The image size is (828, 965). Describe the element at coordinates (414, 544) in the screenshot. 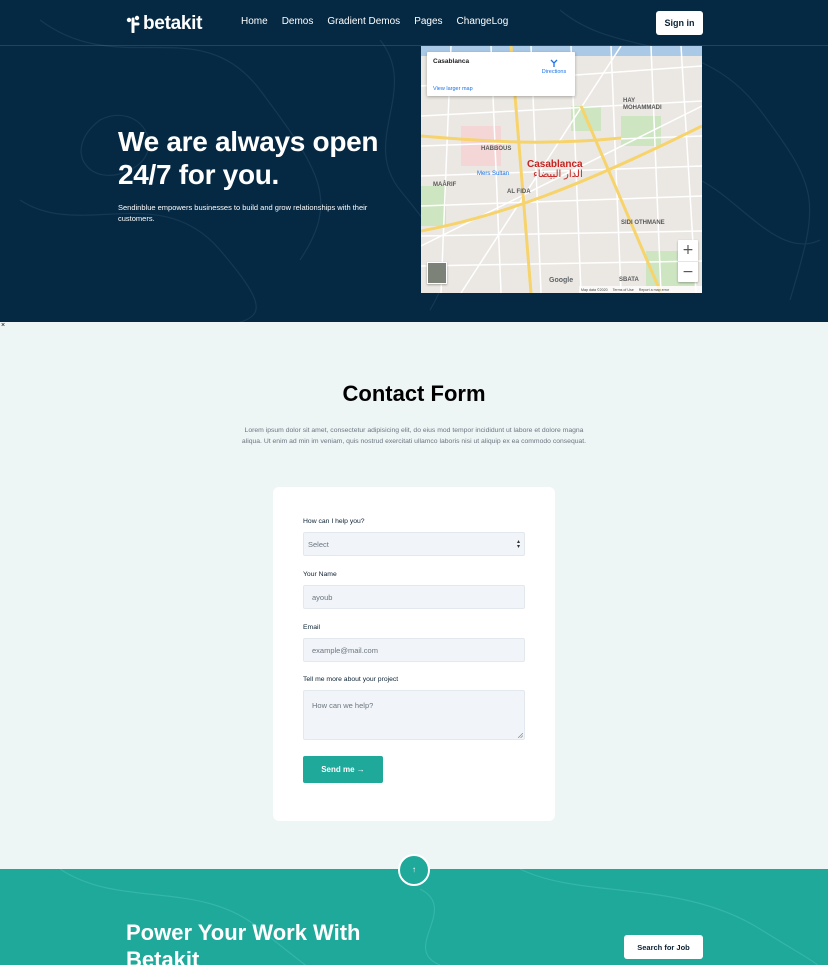

I see `help-select: Select ▴ ▾` at that location.